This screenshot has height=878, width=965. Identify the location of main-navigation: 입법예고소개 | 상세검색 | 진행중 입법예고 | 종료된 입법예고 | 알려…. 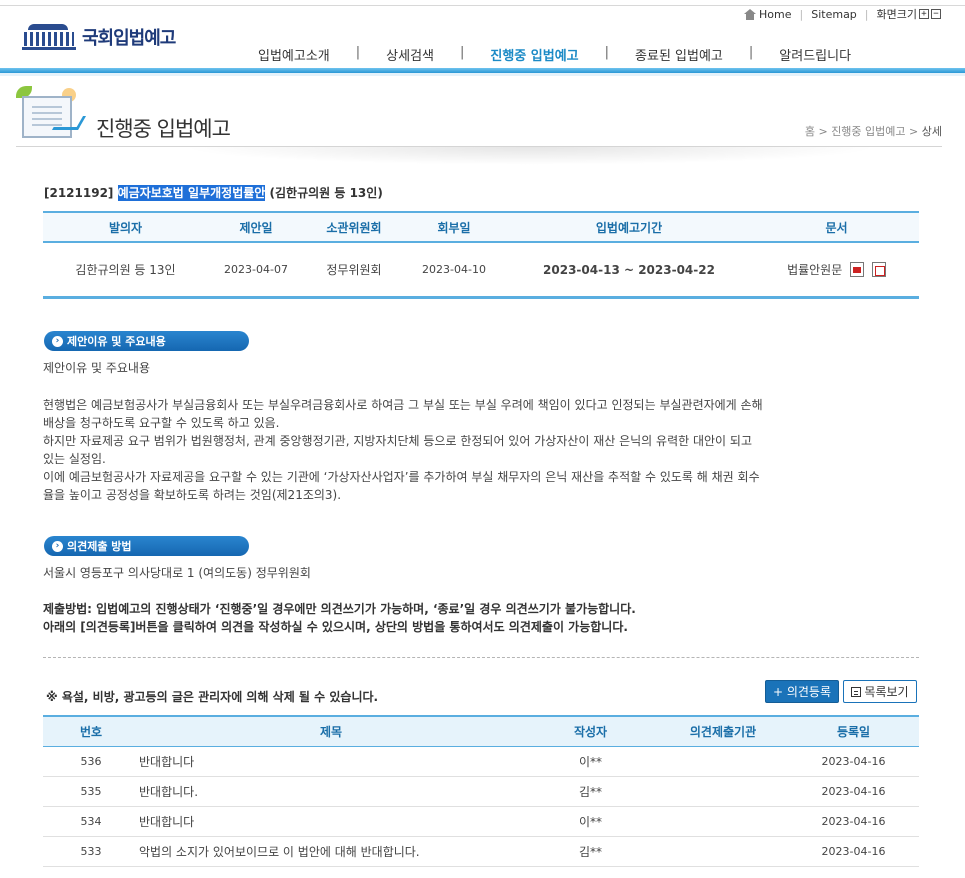
(554, 54).